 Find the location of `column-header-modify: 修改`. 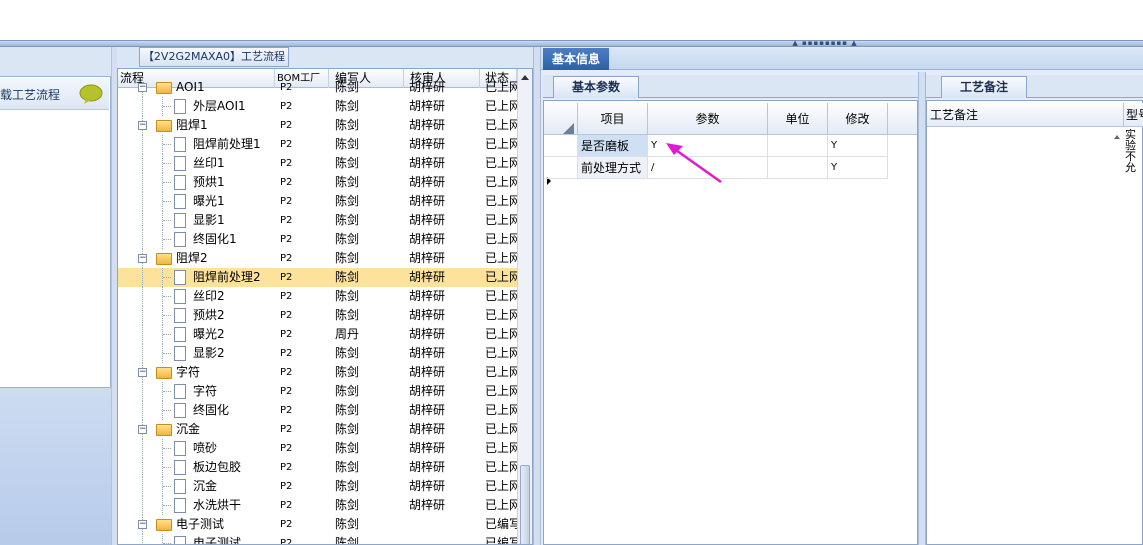

column-header-modify: 修改 is located at coordinates (858, 119).